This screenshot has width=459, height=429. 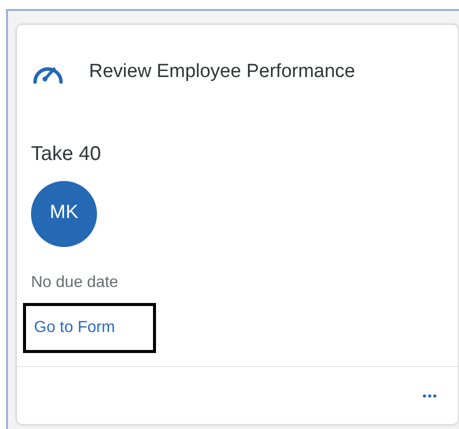 I want to click on go-to-form-link: Go to Form, so click(x=89, y=327).